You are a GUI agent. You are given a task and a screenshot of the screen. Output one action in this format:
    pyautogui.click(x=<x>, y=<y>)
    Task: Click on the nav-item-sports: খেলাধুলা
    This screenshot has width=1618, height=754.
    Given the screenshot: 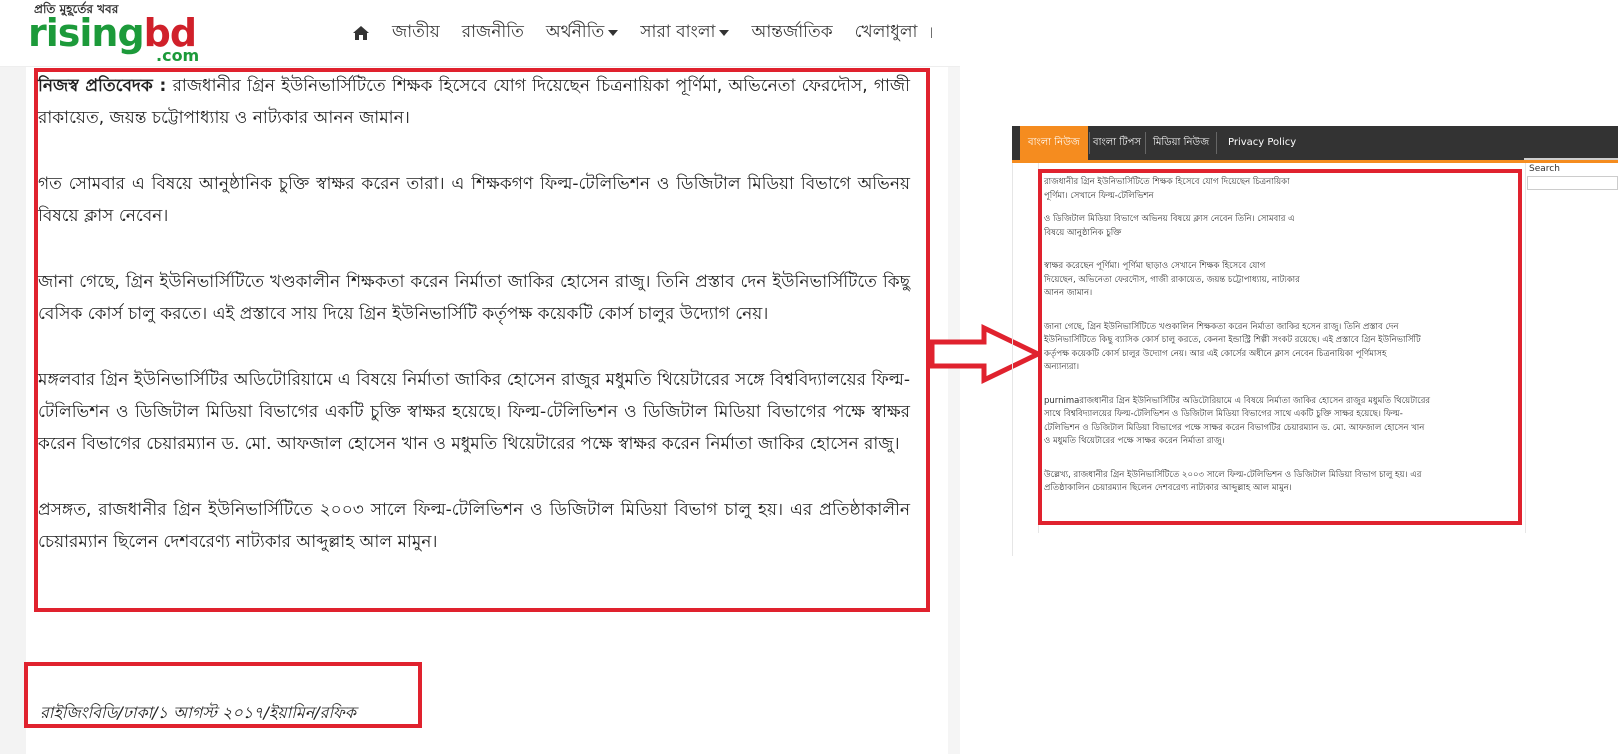 What is the action you would take?
    pyautogui.click(x=886, y=33)
    